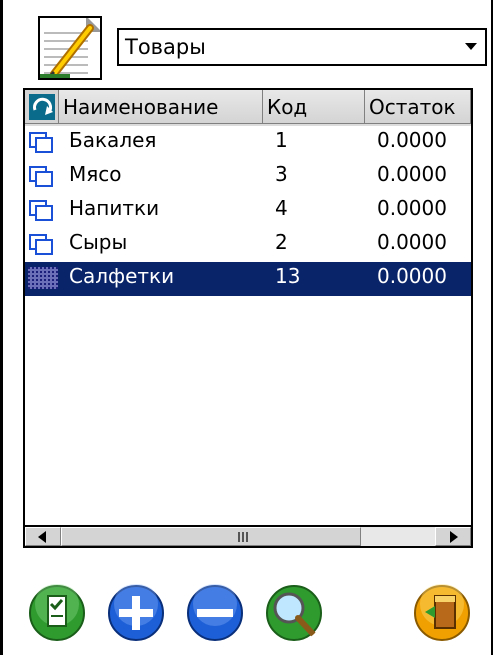  I want to click on table-row: Сыры 2 0.0000, so click(248, 245).